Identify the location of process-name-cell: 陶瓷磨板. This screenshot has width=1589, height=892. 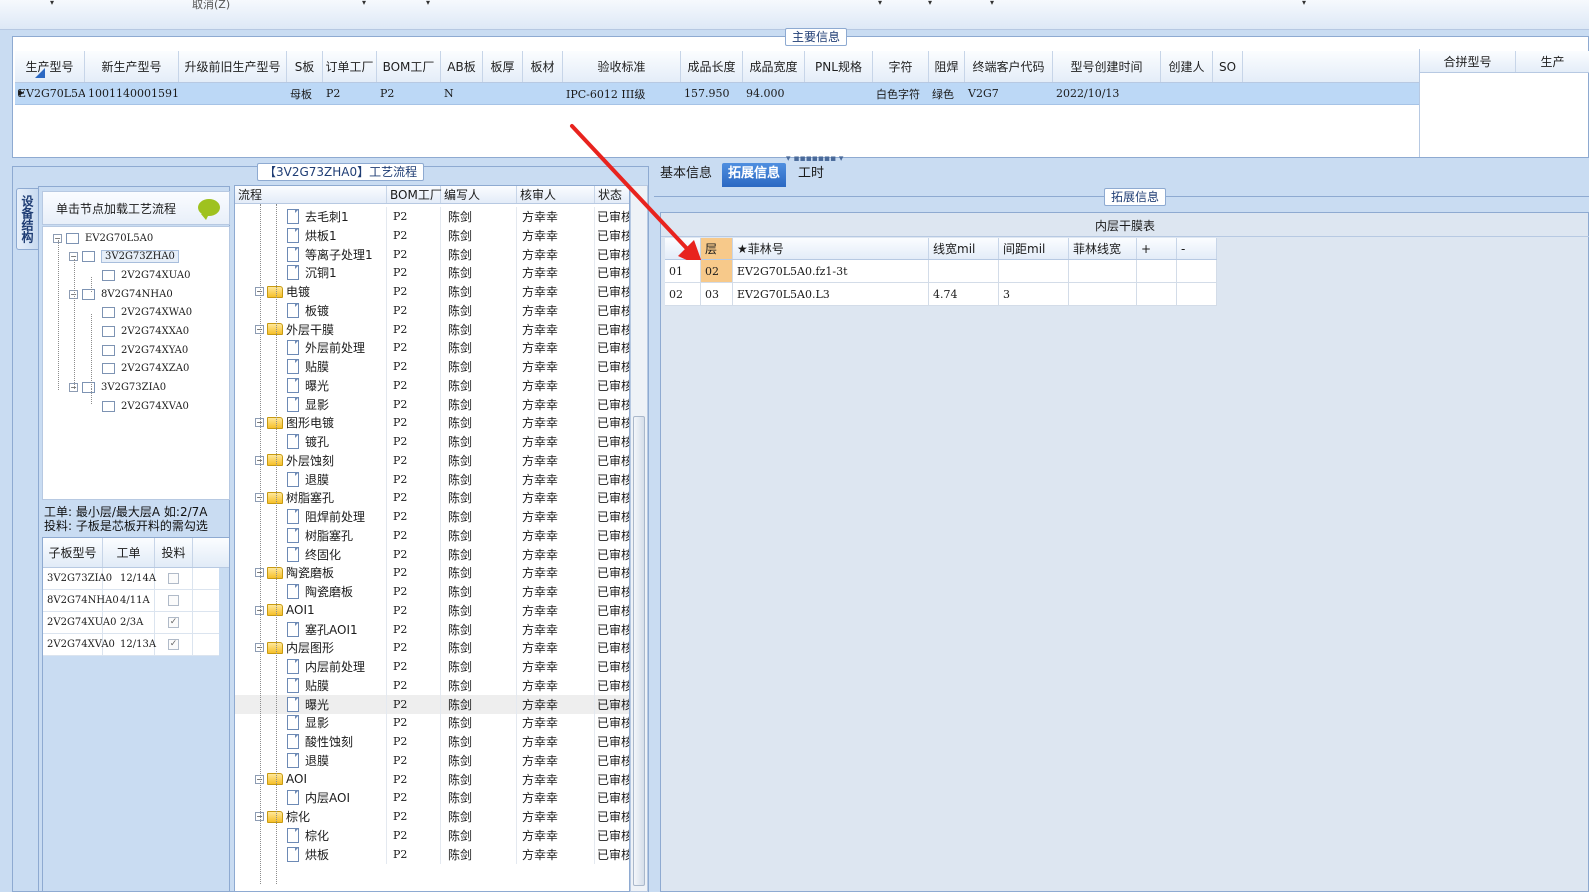
(311, 591).